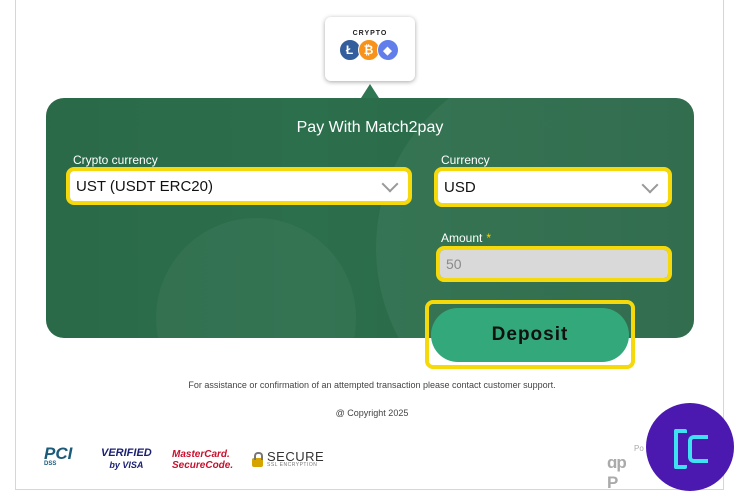 The width and height of the screenshot is (744, 503). Describe the element at coordinates (466, 238) in the screenshot. I see `amount-label: Amount *` at that location.